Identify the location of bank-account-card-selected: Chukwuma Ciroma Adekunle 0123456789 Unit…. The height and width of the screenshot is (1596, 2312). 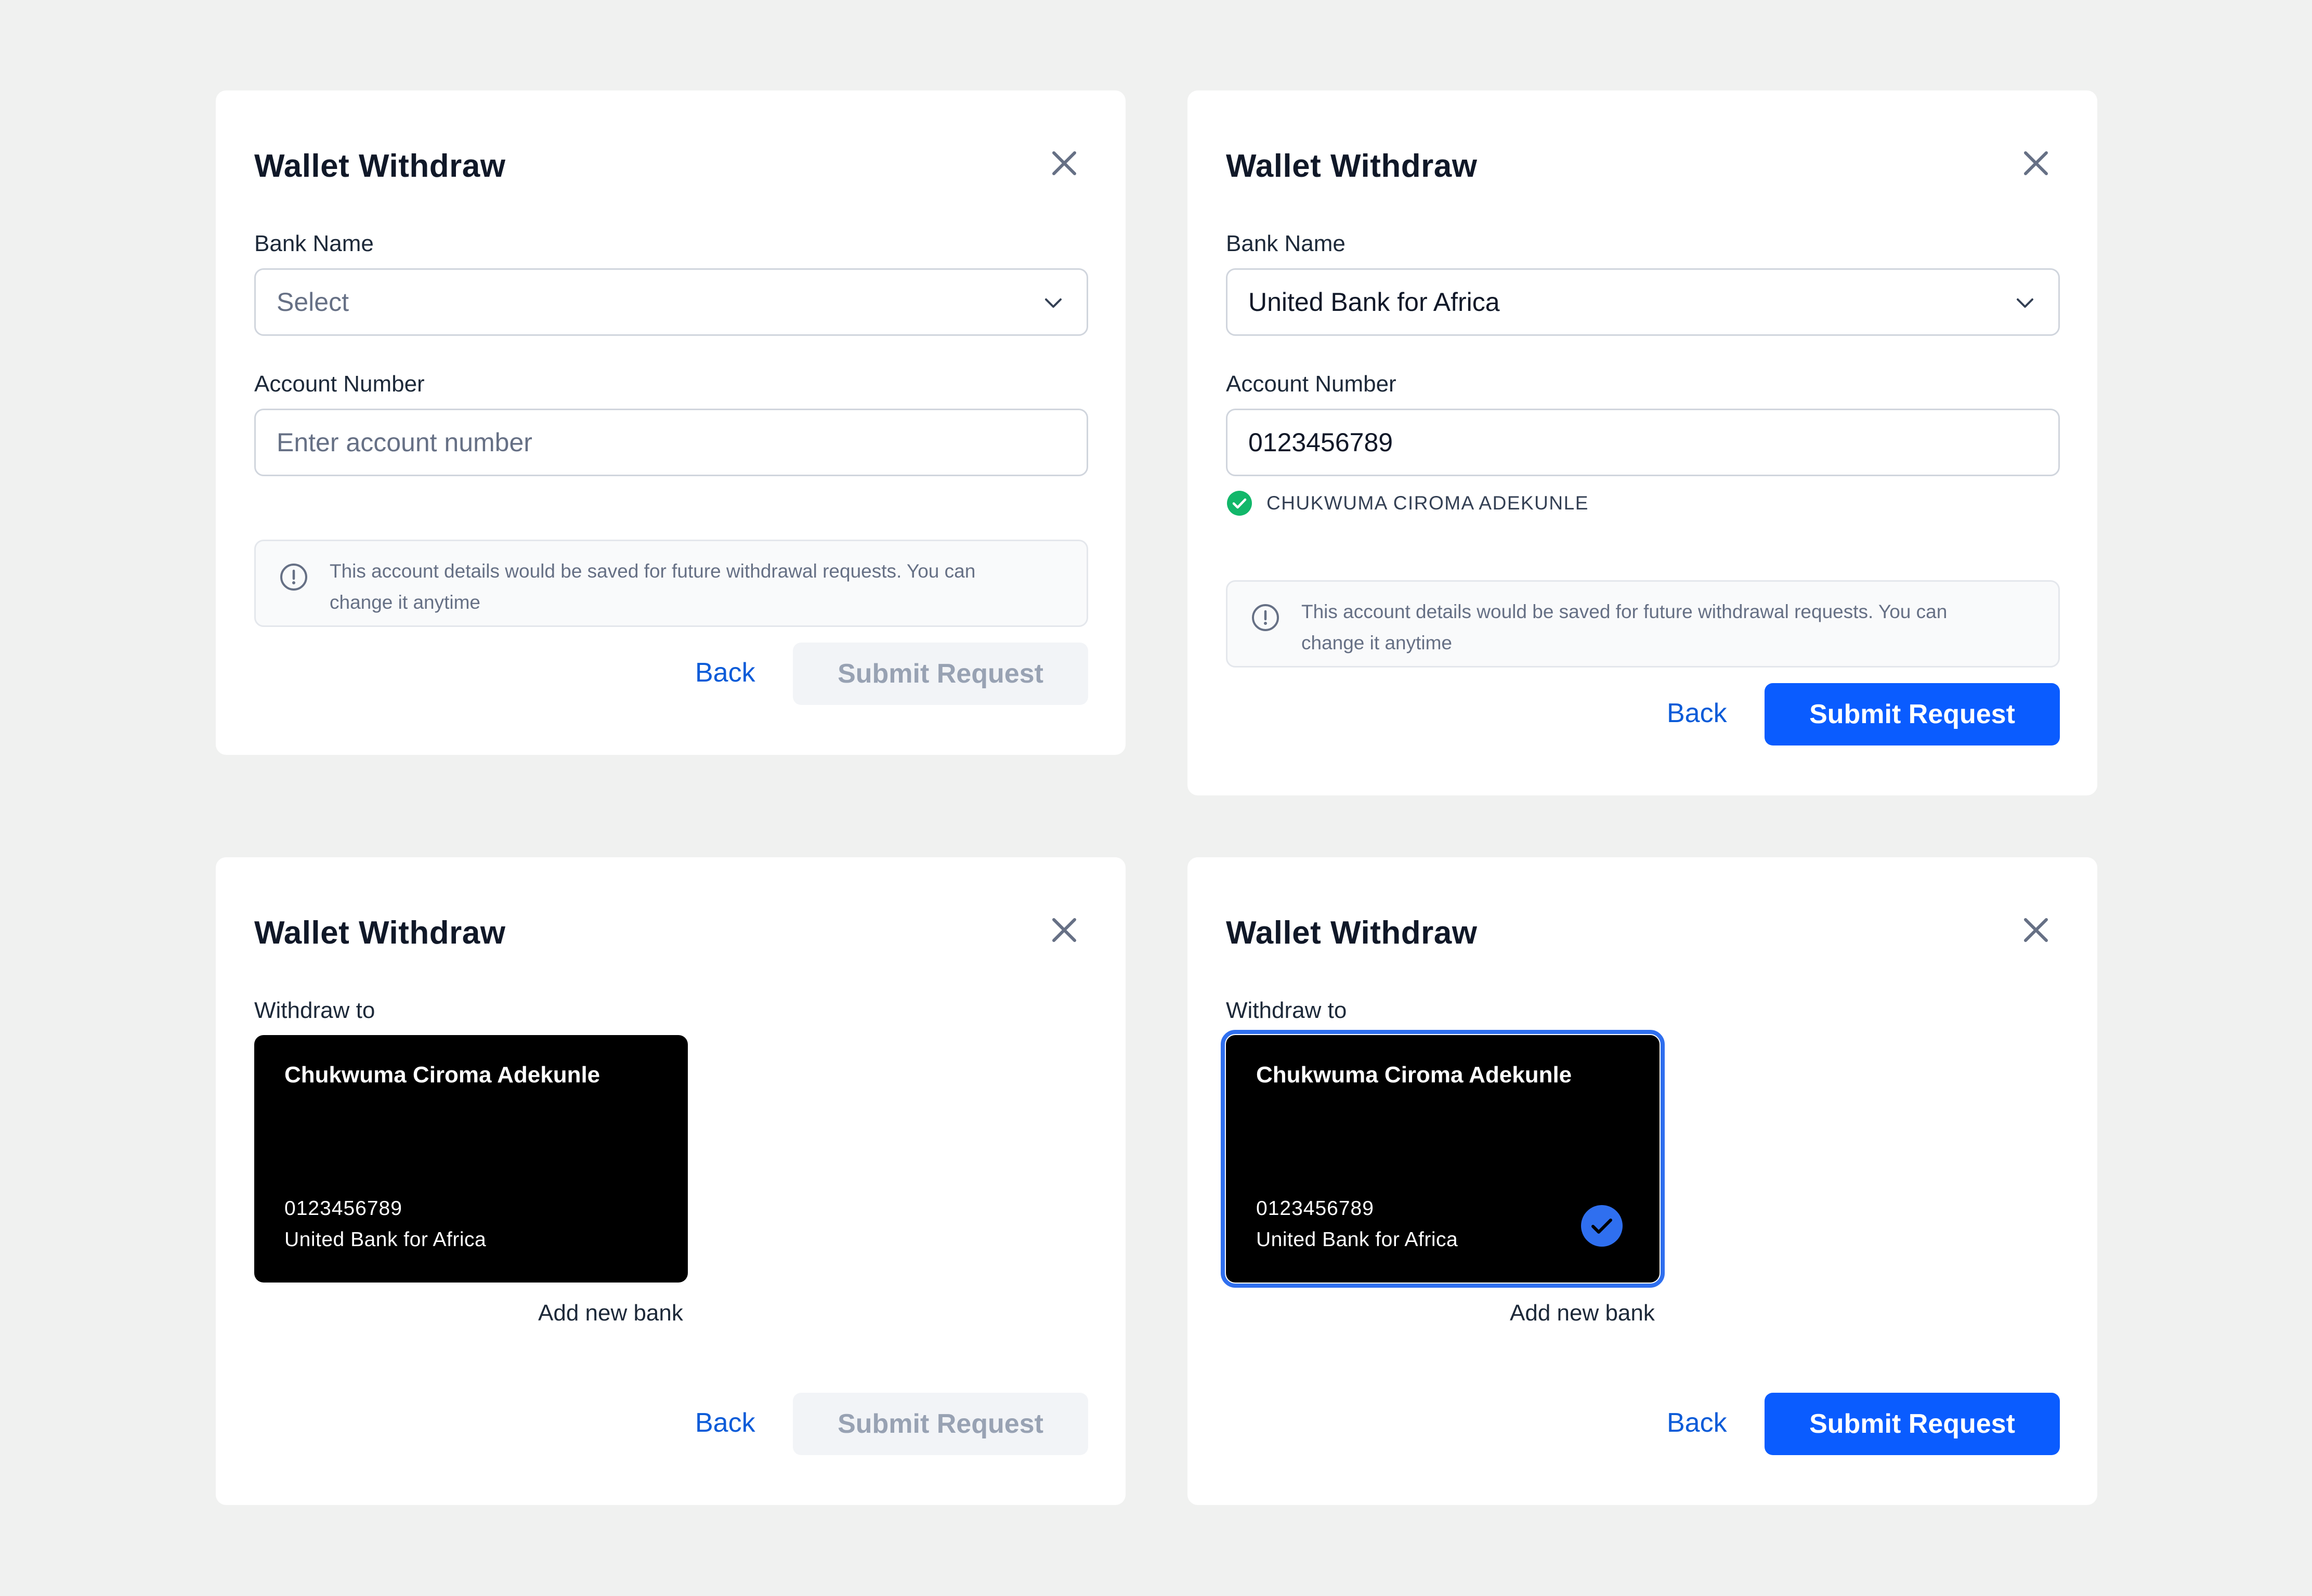
(1443, 1159).